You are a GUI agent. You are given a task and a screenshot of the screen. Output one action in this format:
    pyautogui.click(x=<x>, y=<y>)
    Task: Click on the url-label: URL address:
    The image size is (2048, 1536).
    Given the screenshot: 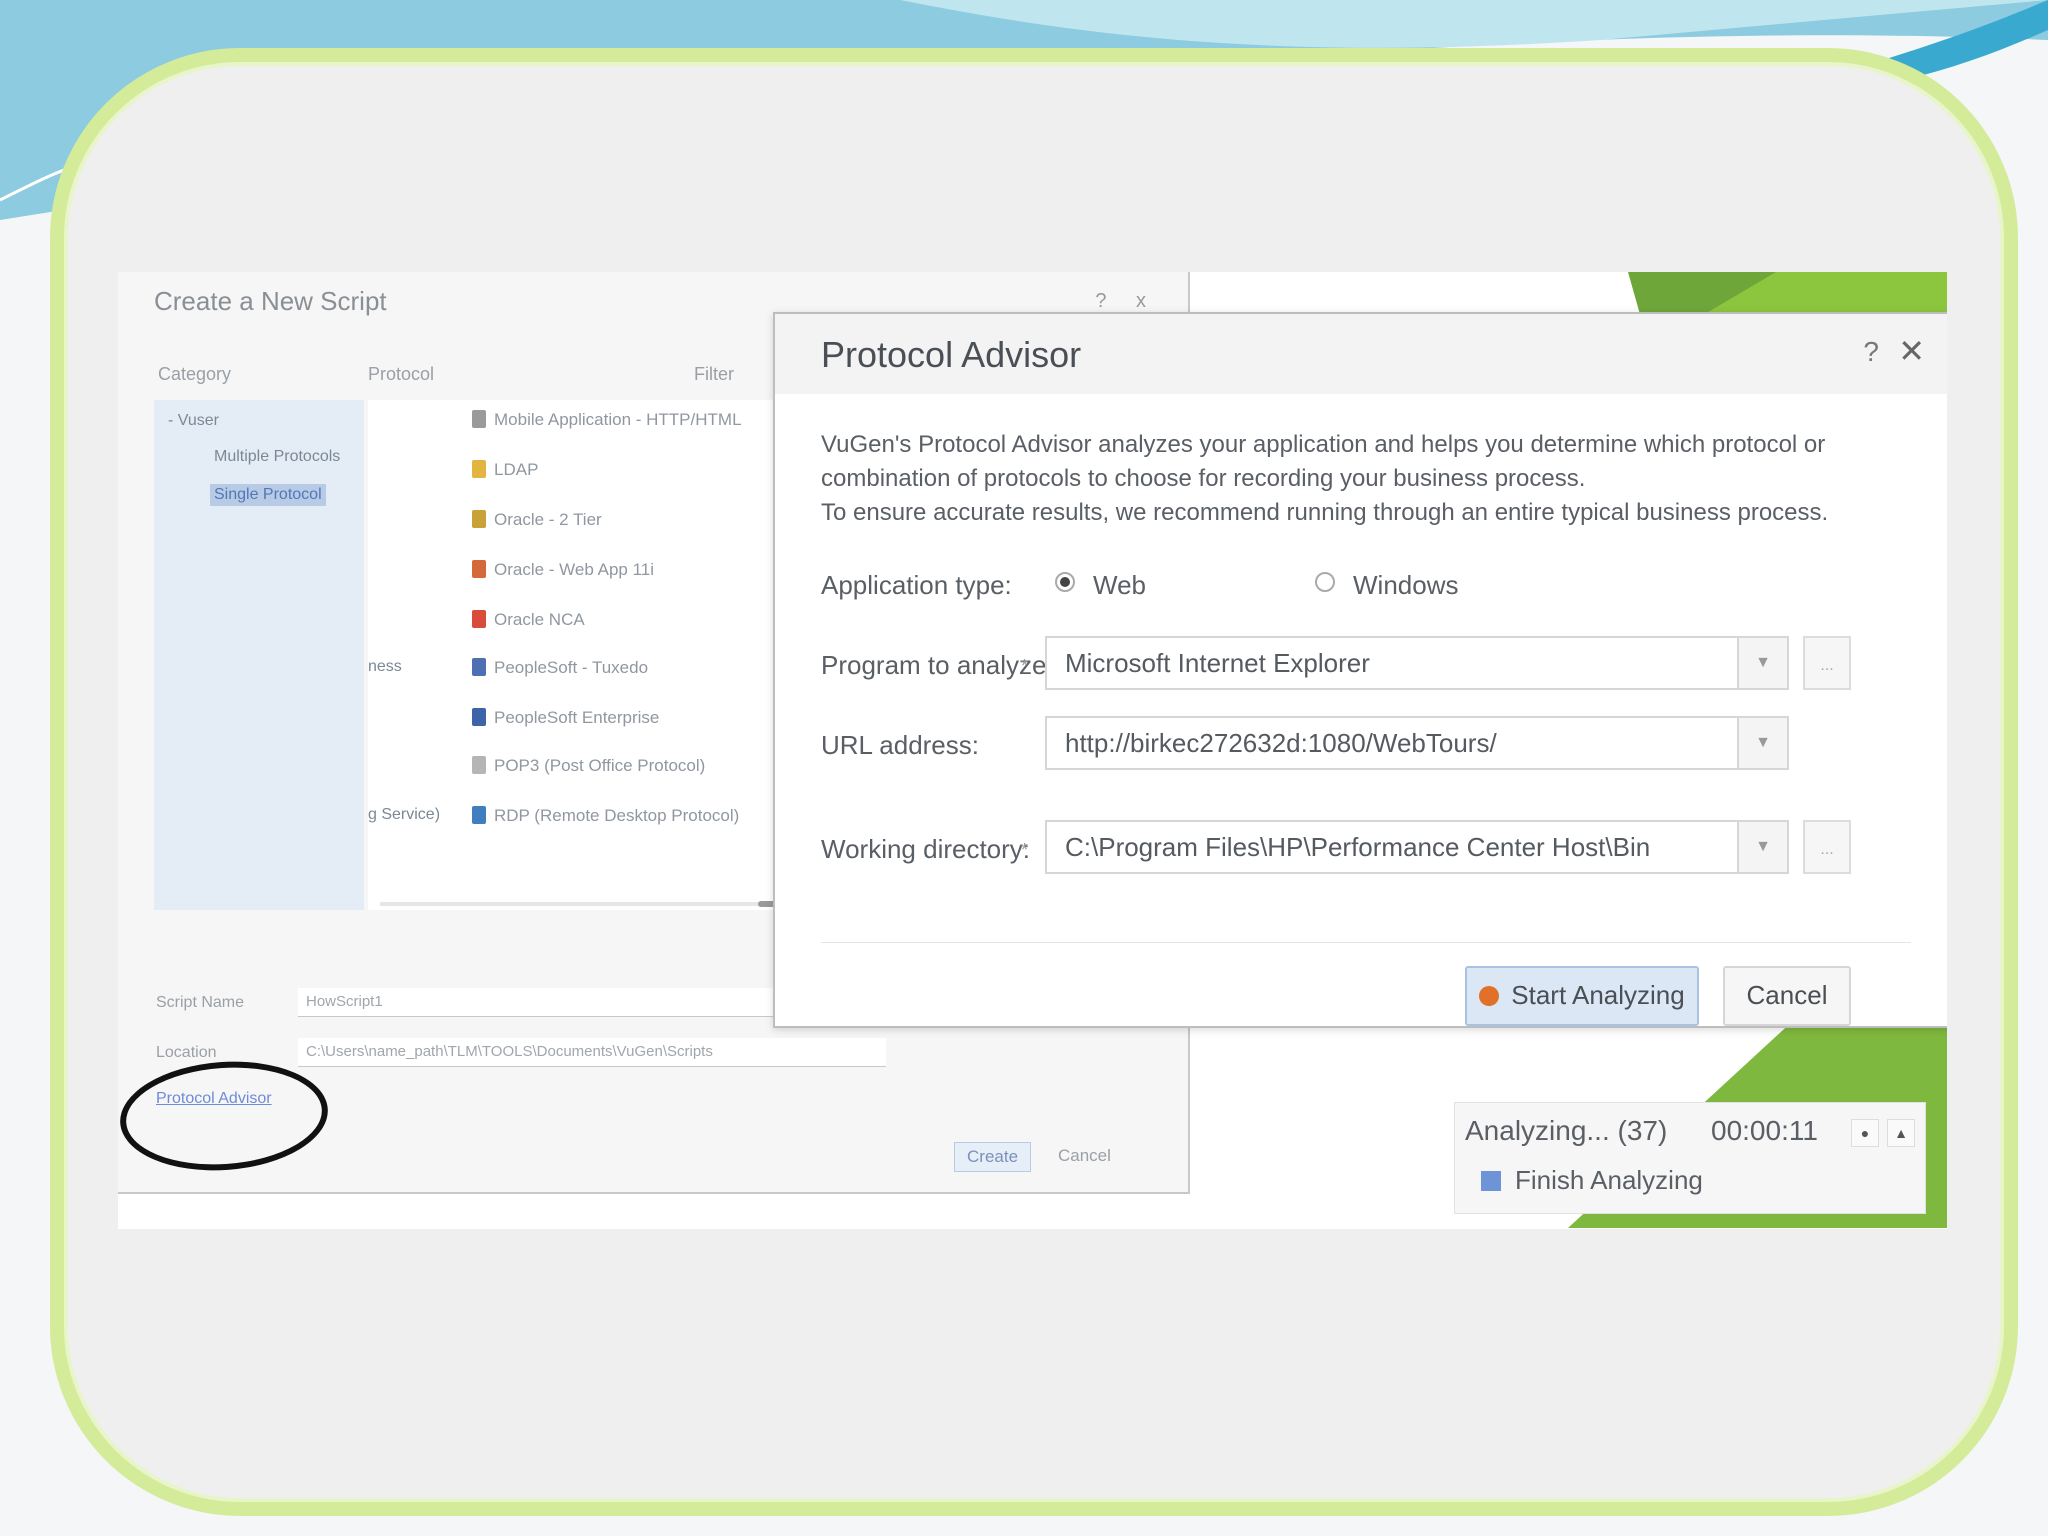 What is the action you would take?
    pyautogui.click(x=900, y=745)
    